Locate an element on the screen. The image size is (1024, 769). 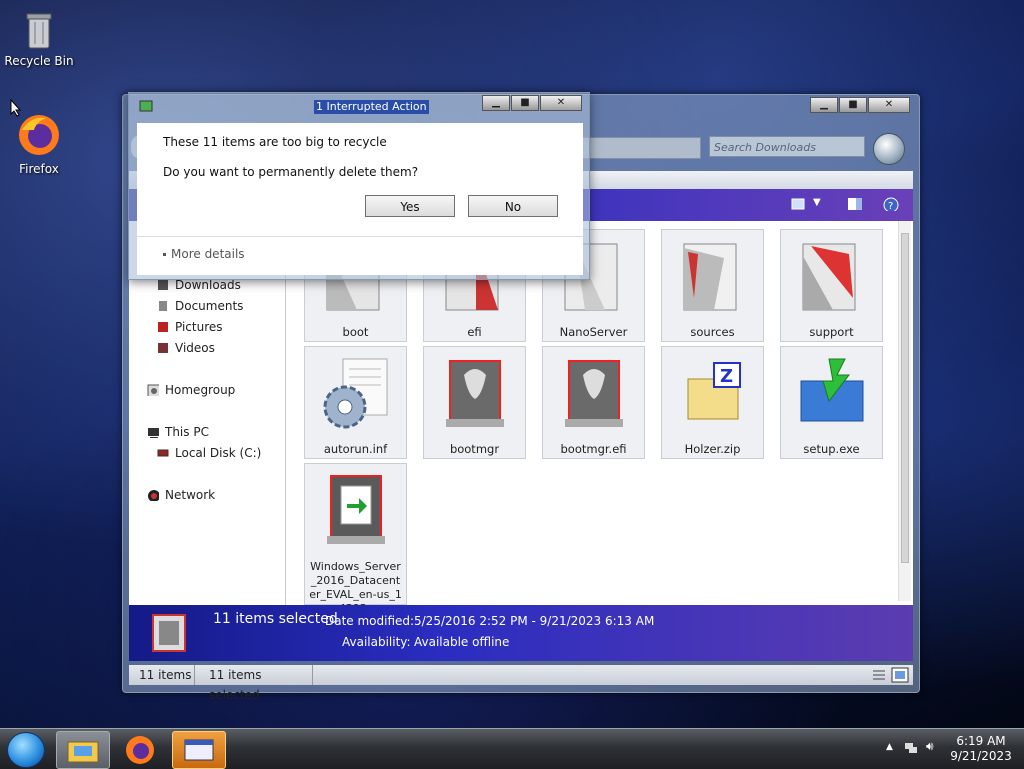
file-name: NanoServer is located at coordinates (593, 332).